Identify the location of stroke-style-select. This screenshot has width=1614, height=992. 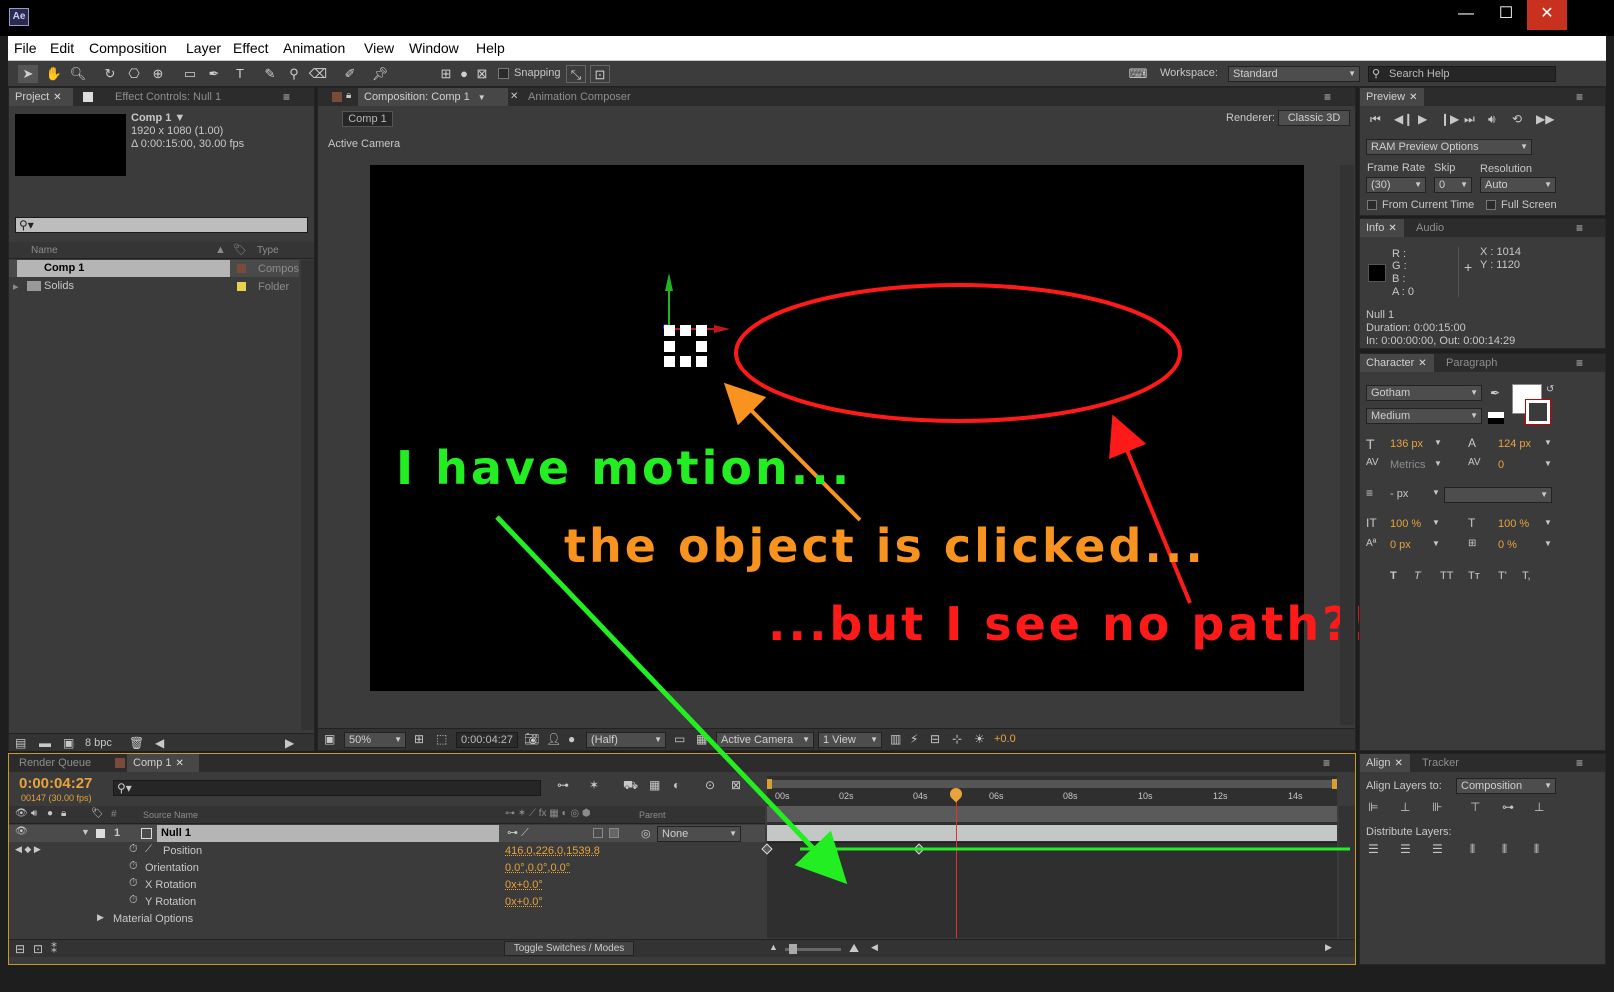
(1498, 495).